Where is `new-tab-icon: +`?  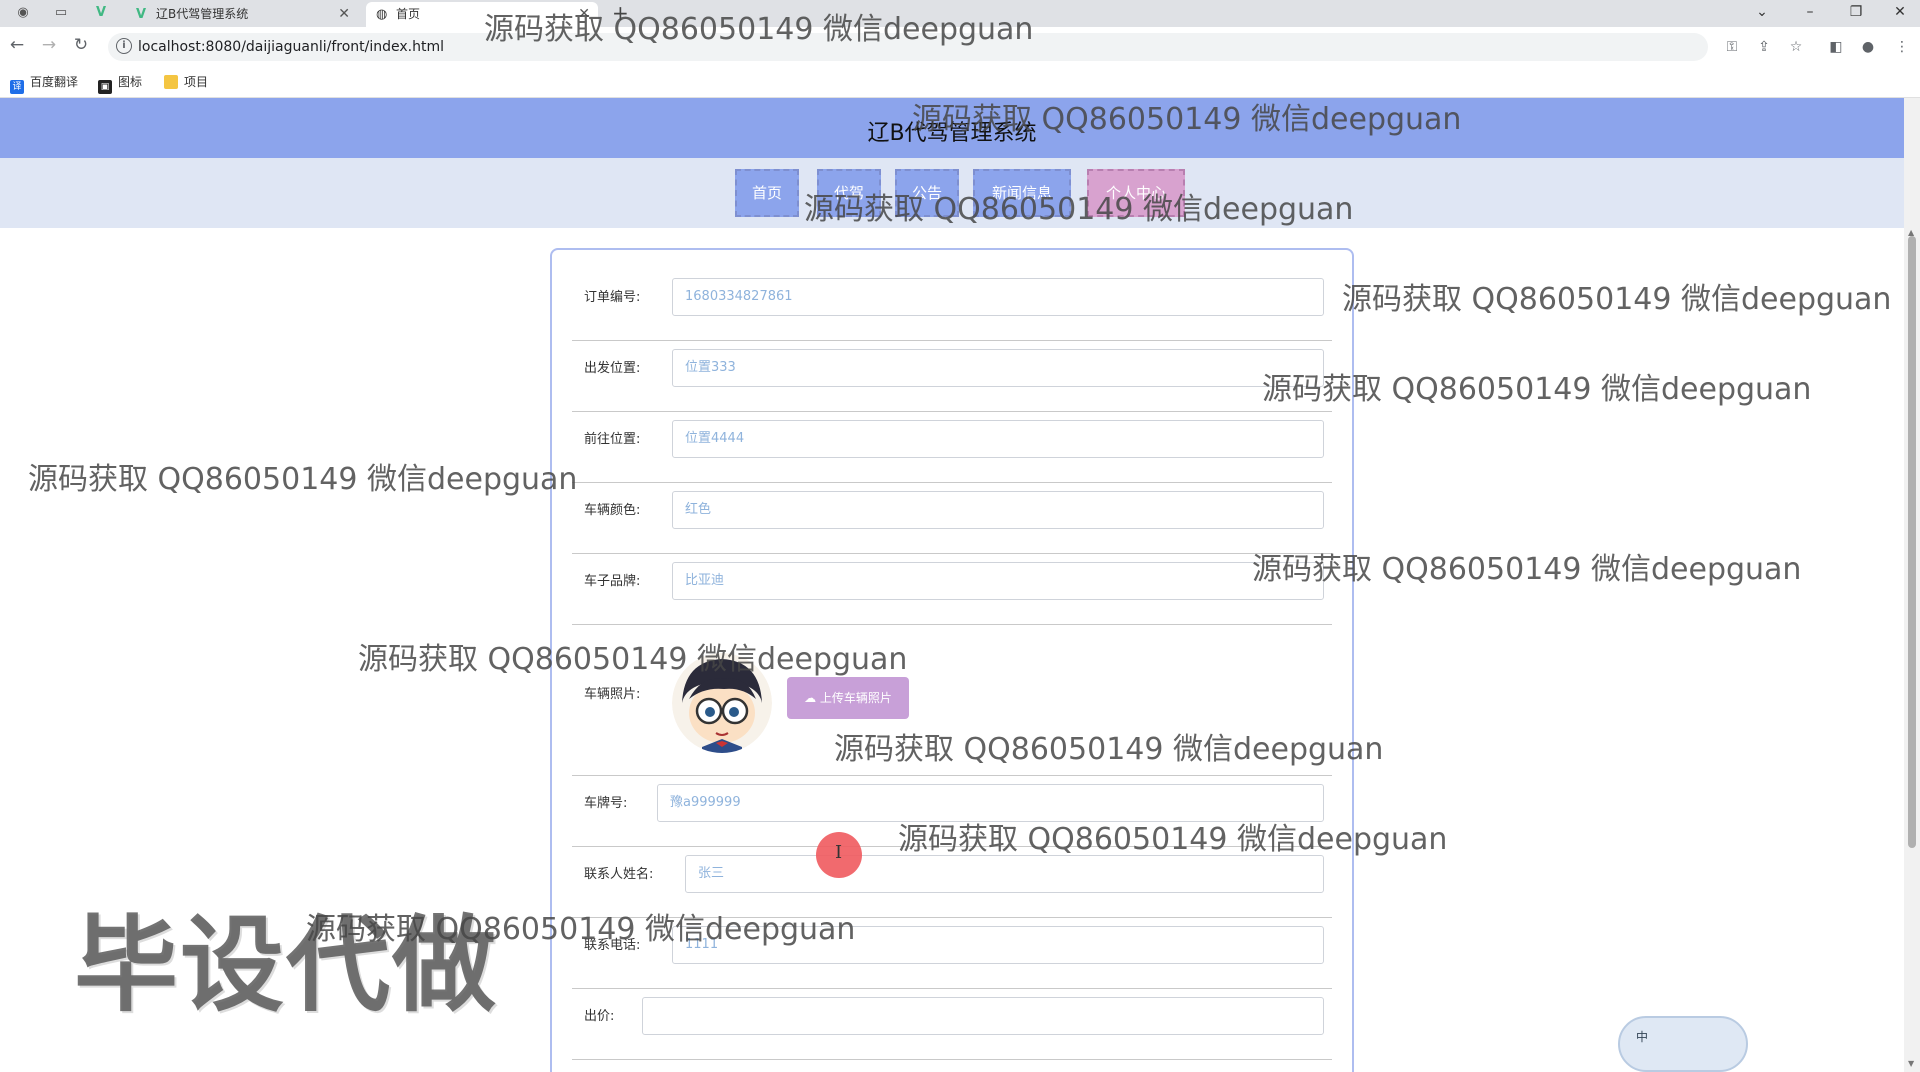 new-tab-icon: + is located at coordinates (620, 13).